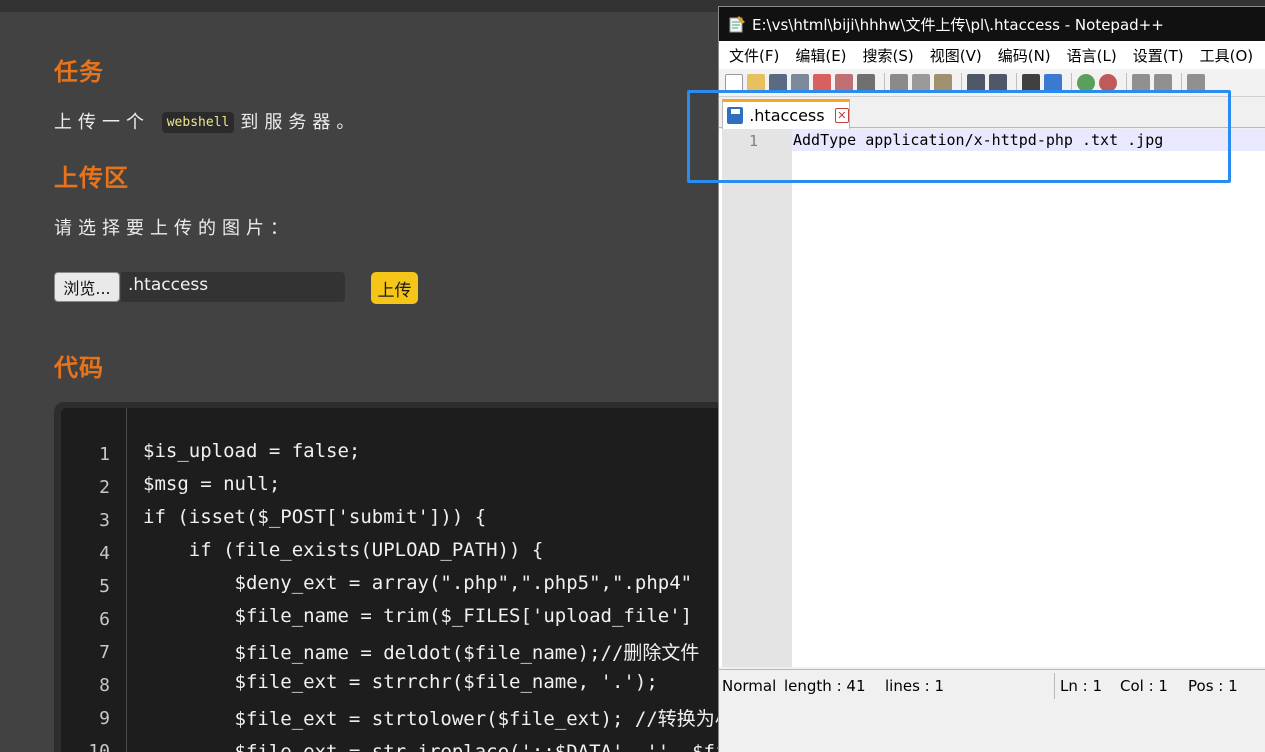 The width and height of the screenshot is (1265, 752). What do you see at coordinates (198, 122) in the screenshot?
I see `task-code: webshell` at bounding box center [198, 122].